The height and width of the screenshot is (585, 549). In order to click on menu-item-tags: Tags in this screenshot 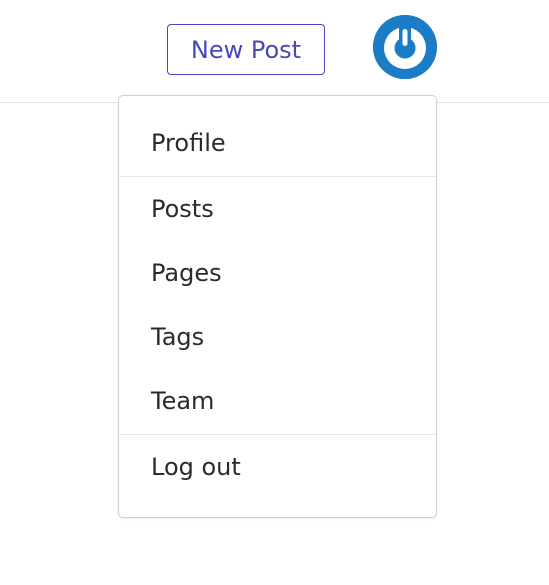, I will do `click(277, 337)`.